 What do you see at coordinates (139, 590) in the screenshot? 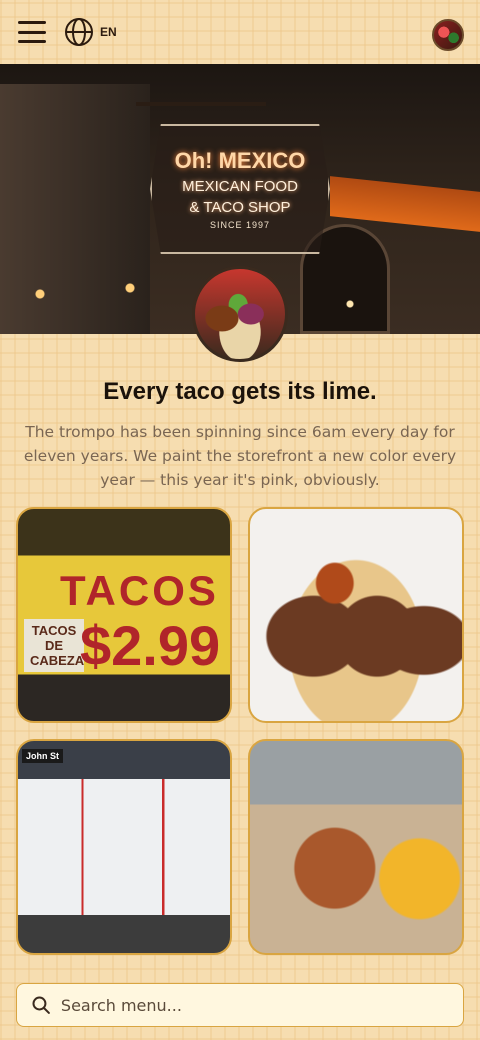
I see `tile-tacos-text: TACOS` at bounding box center [139, 590].